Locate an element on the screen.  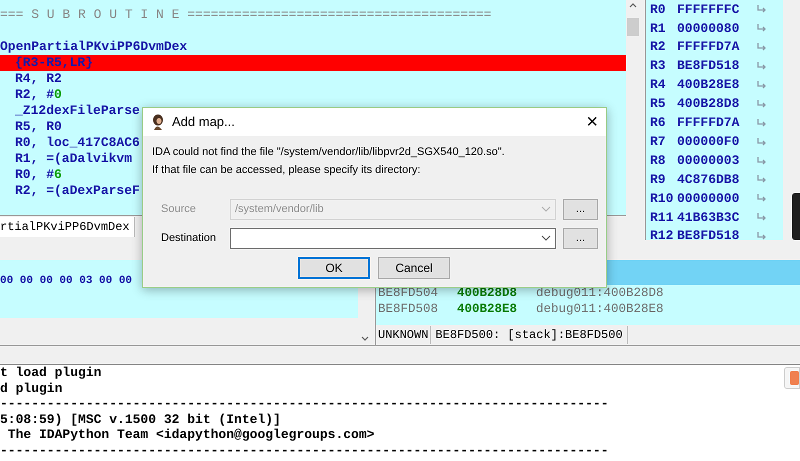
dropdown-caret-icon is located at coordinates (546, 238).